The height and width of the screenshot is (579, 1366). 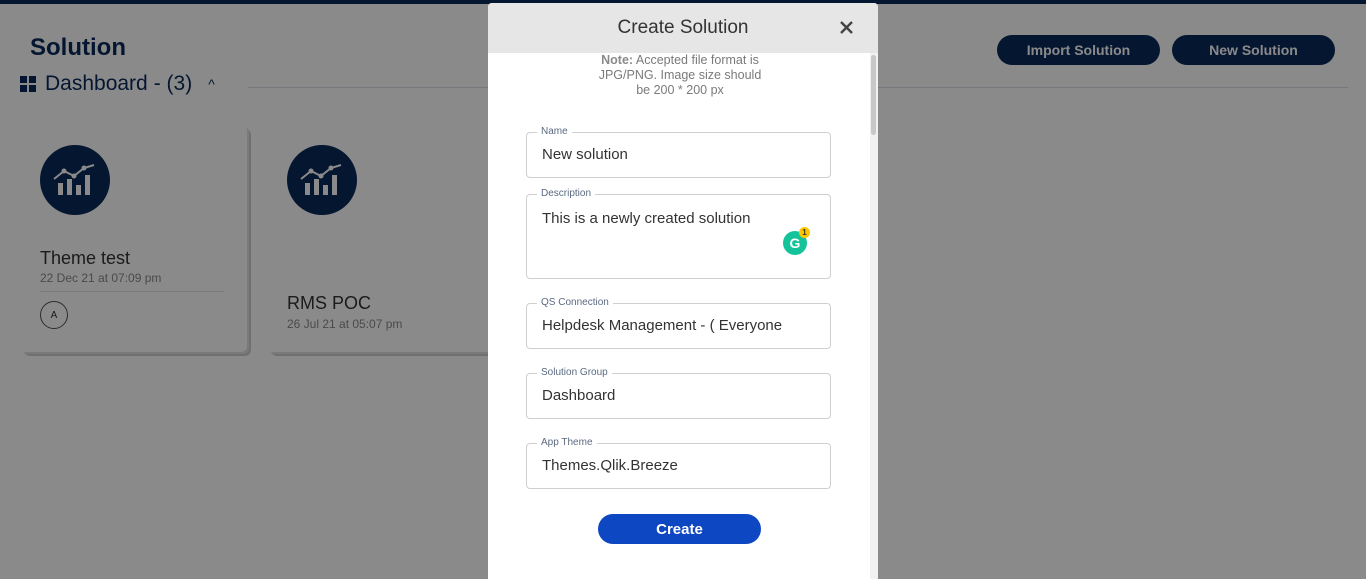 I want to click on solution-group-field: Solution Group Dashboard, so click(x=678, y=393).